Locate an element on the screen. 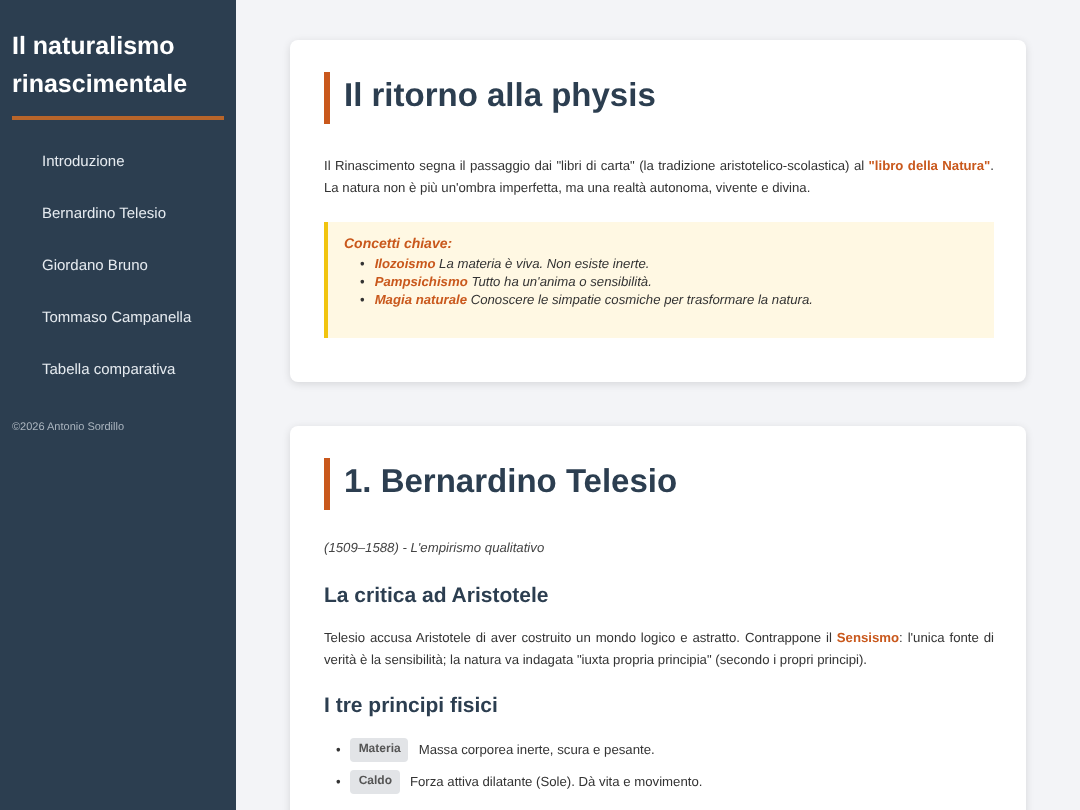  sidebar-title: Il naturalismo rinascimentale is located at coordinates (118, 74).